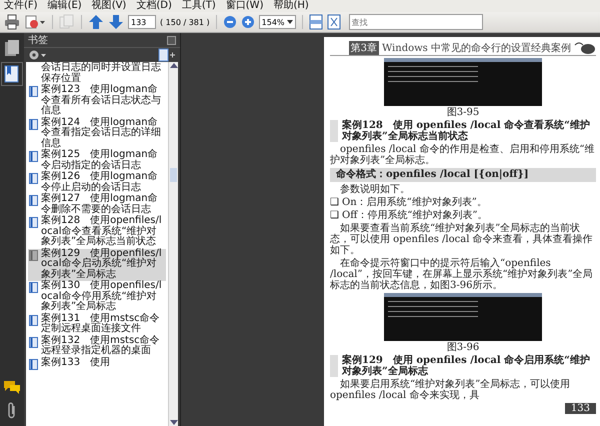 The width and height of the screenshot is (600, 426). I want to click on panel-close-button, so click(171, 40).